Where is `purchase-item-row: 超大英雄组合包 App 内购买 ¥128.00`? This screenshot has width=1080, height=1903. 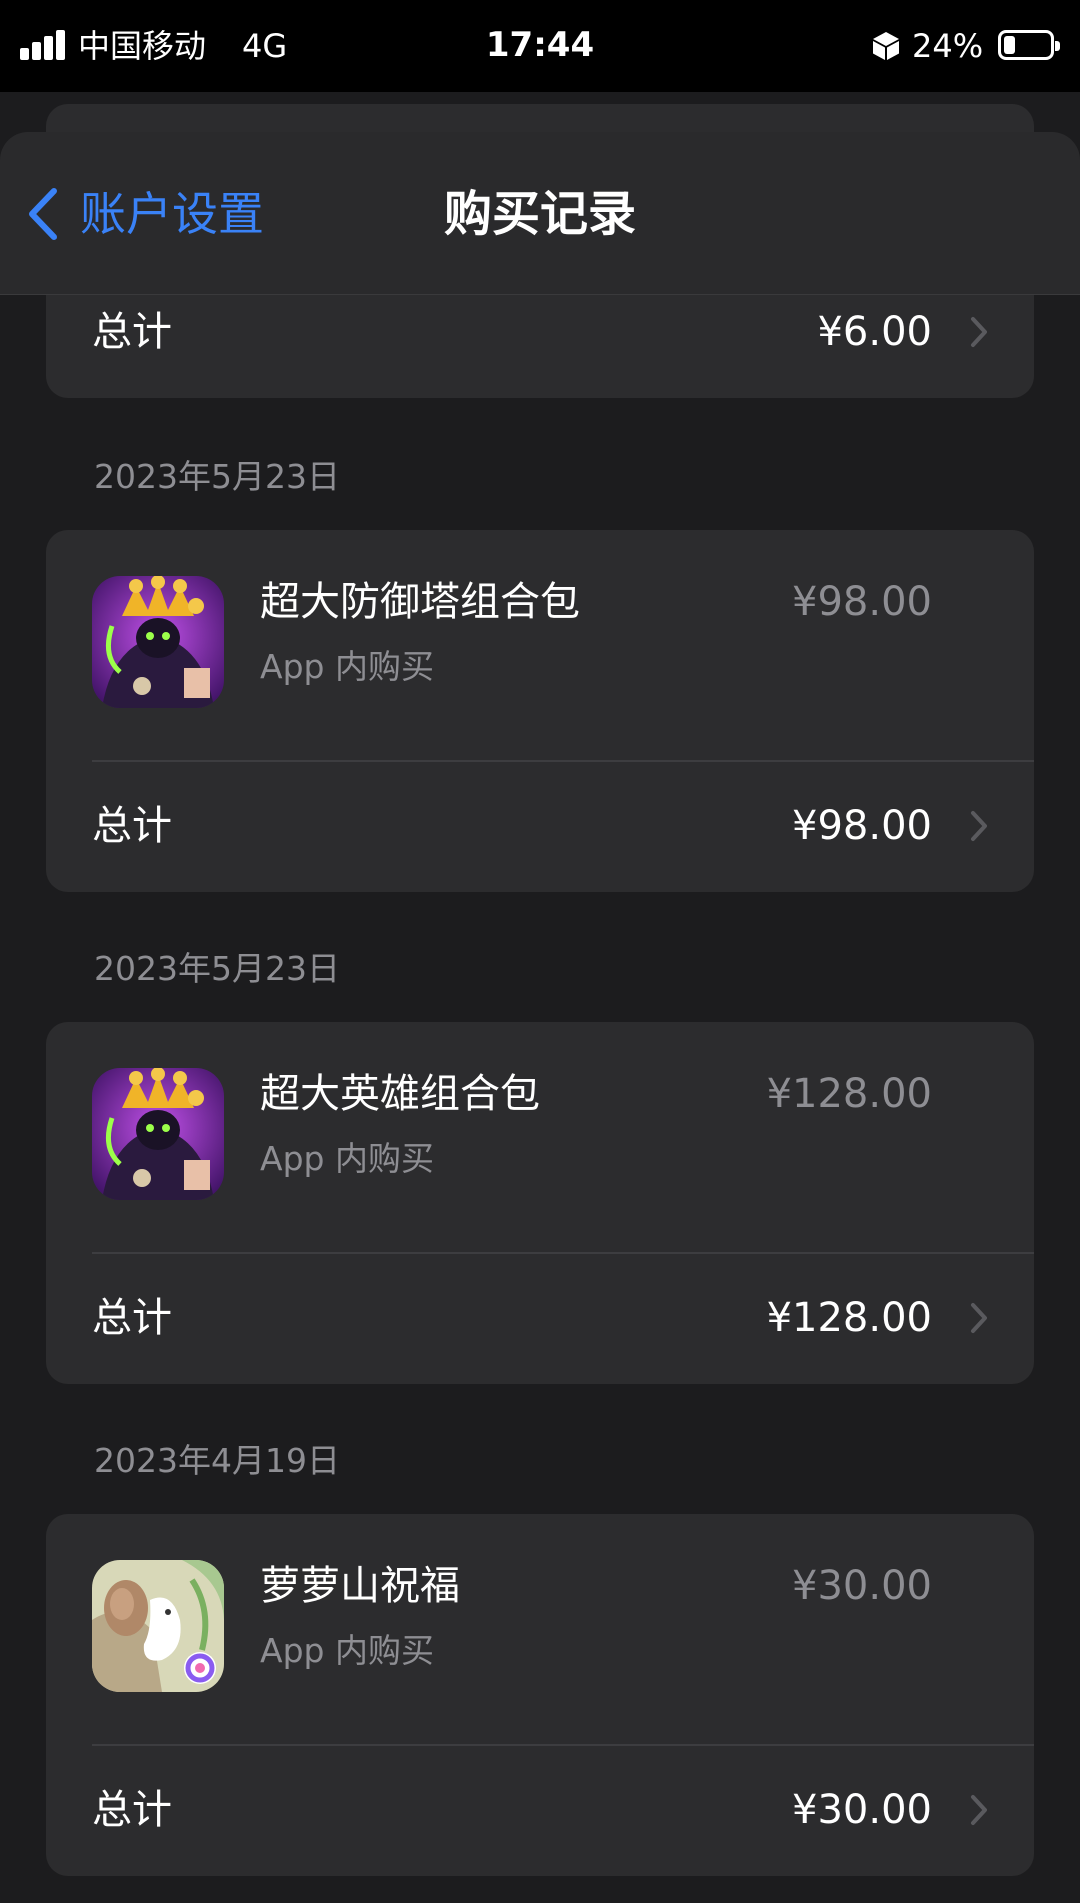
purchase-item-row: 超大英雄组合包 App 内购买 ¥128.00 is located at coordinates (540, 1137).